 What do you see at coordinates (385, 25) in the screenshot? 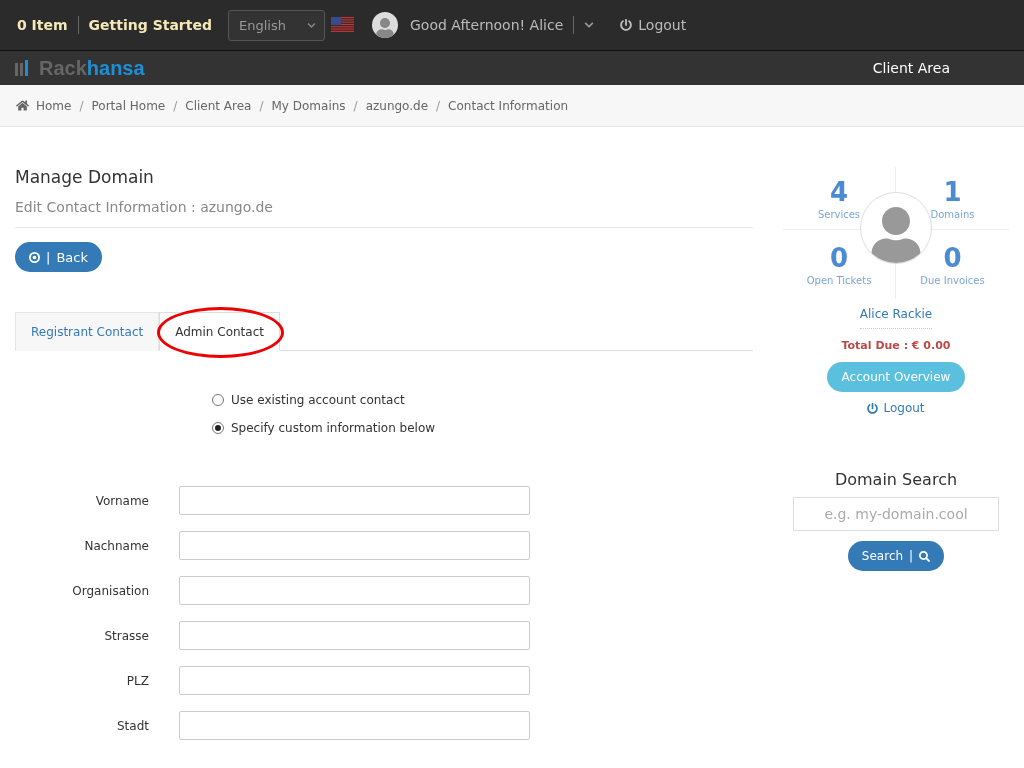
I see `avatar-icon` at bounding box center [385, 25].